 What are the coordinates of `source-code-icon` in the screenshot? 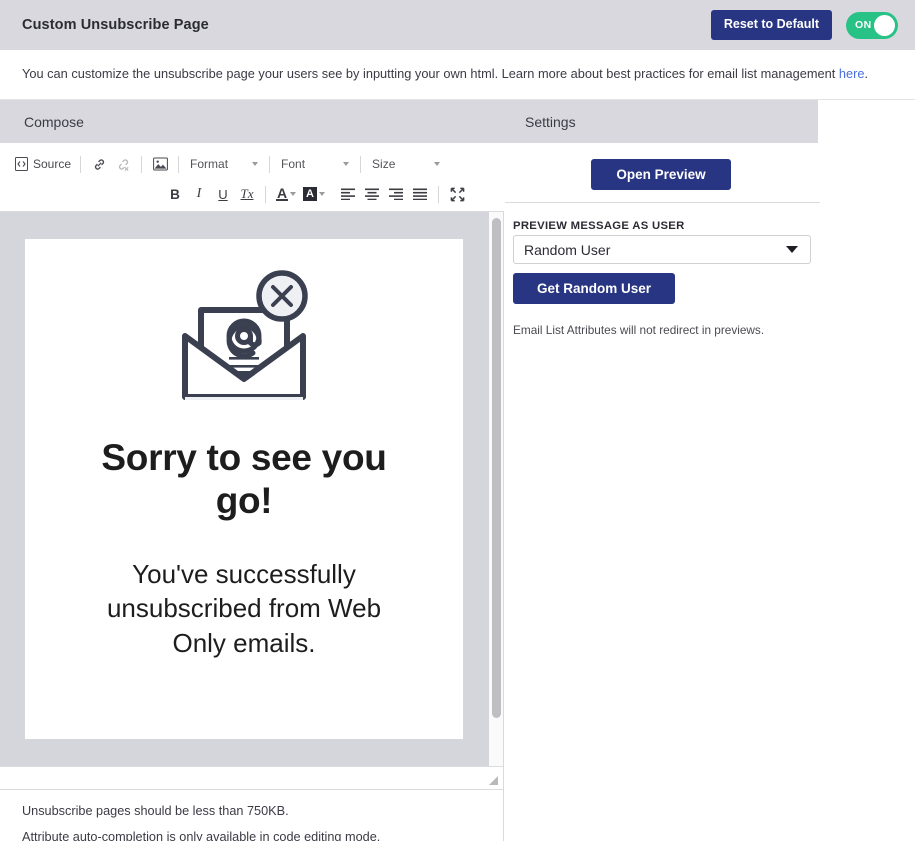 It's located at (21, 164).